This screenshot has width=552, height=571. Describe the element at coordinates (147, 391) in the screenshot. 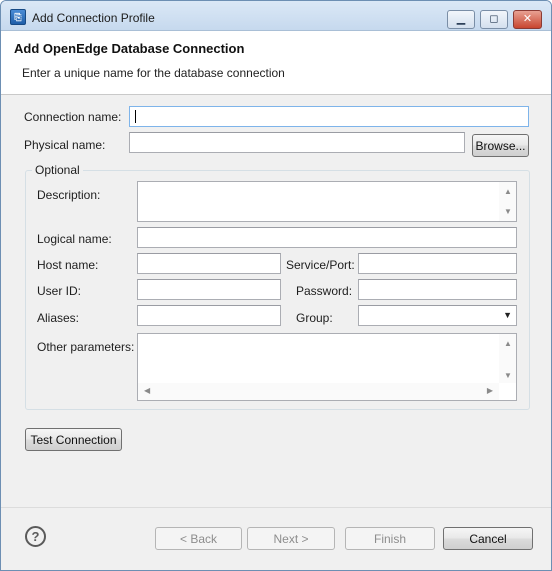

I see `scroll-left-icon: ◀` at that location.